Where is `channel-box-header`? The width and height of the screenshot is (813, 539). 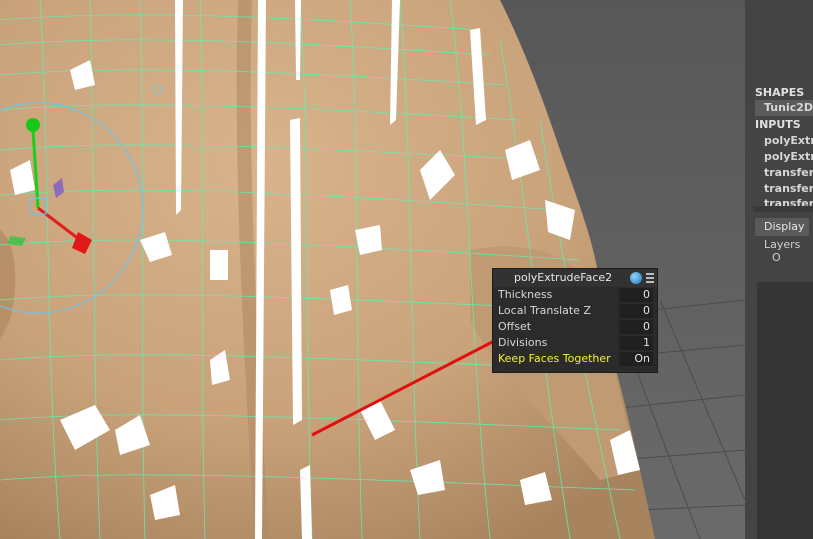
channel-box-header is located at coordinates (783, 39).